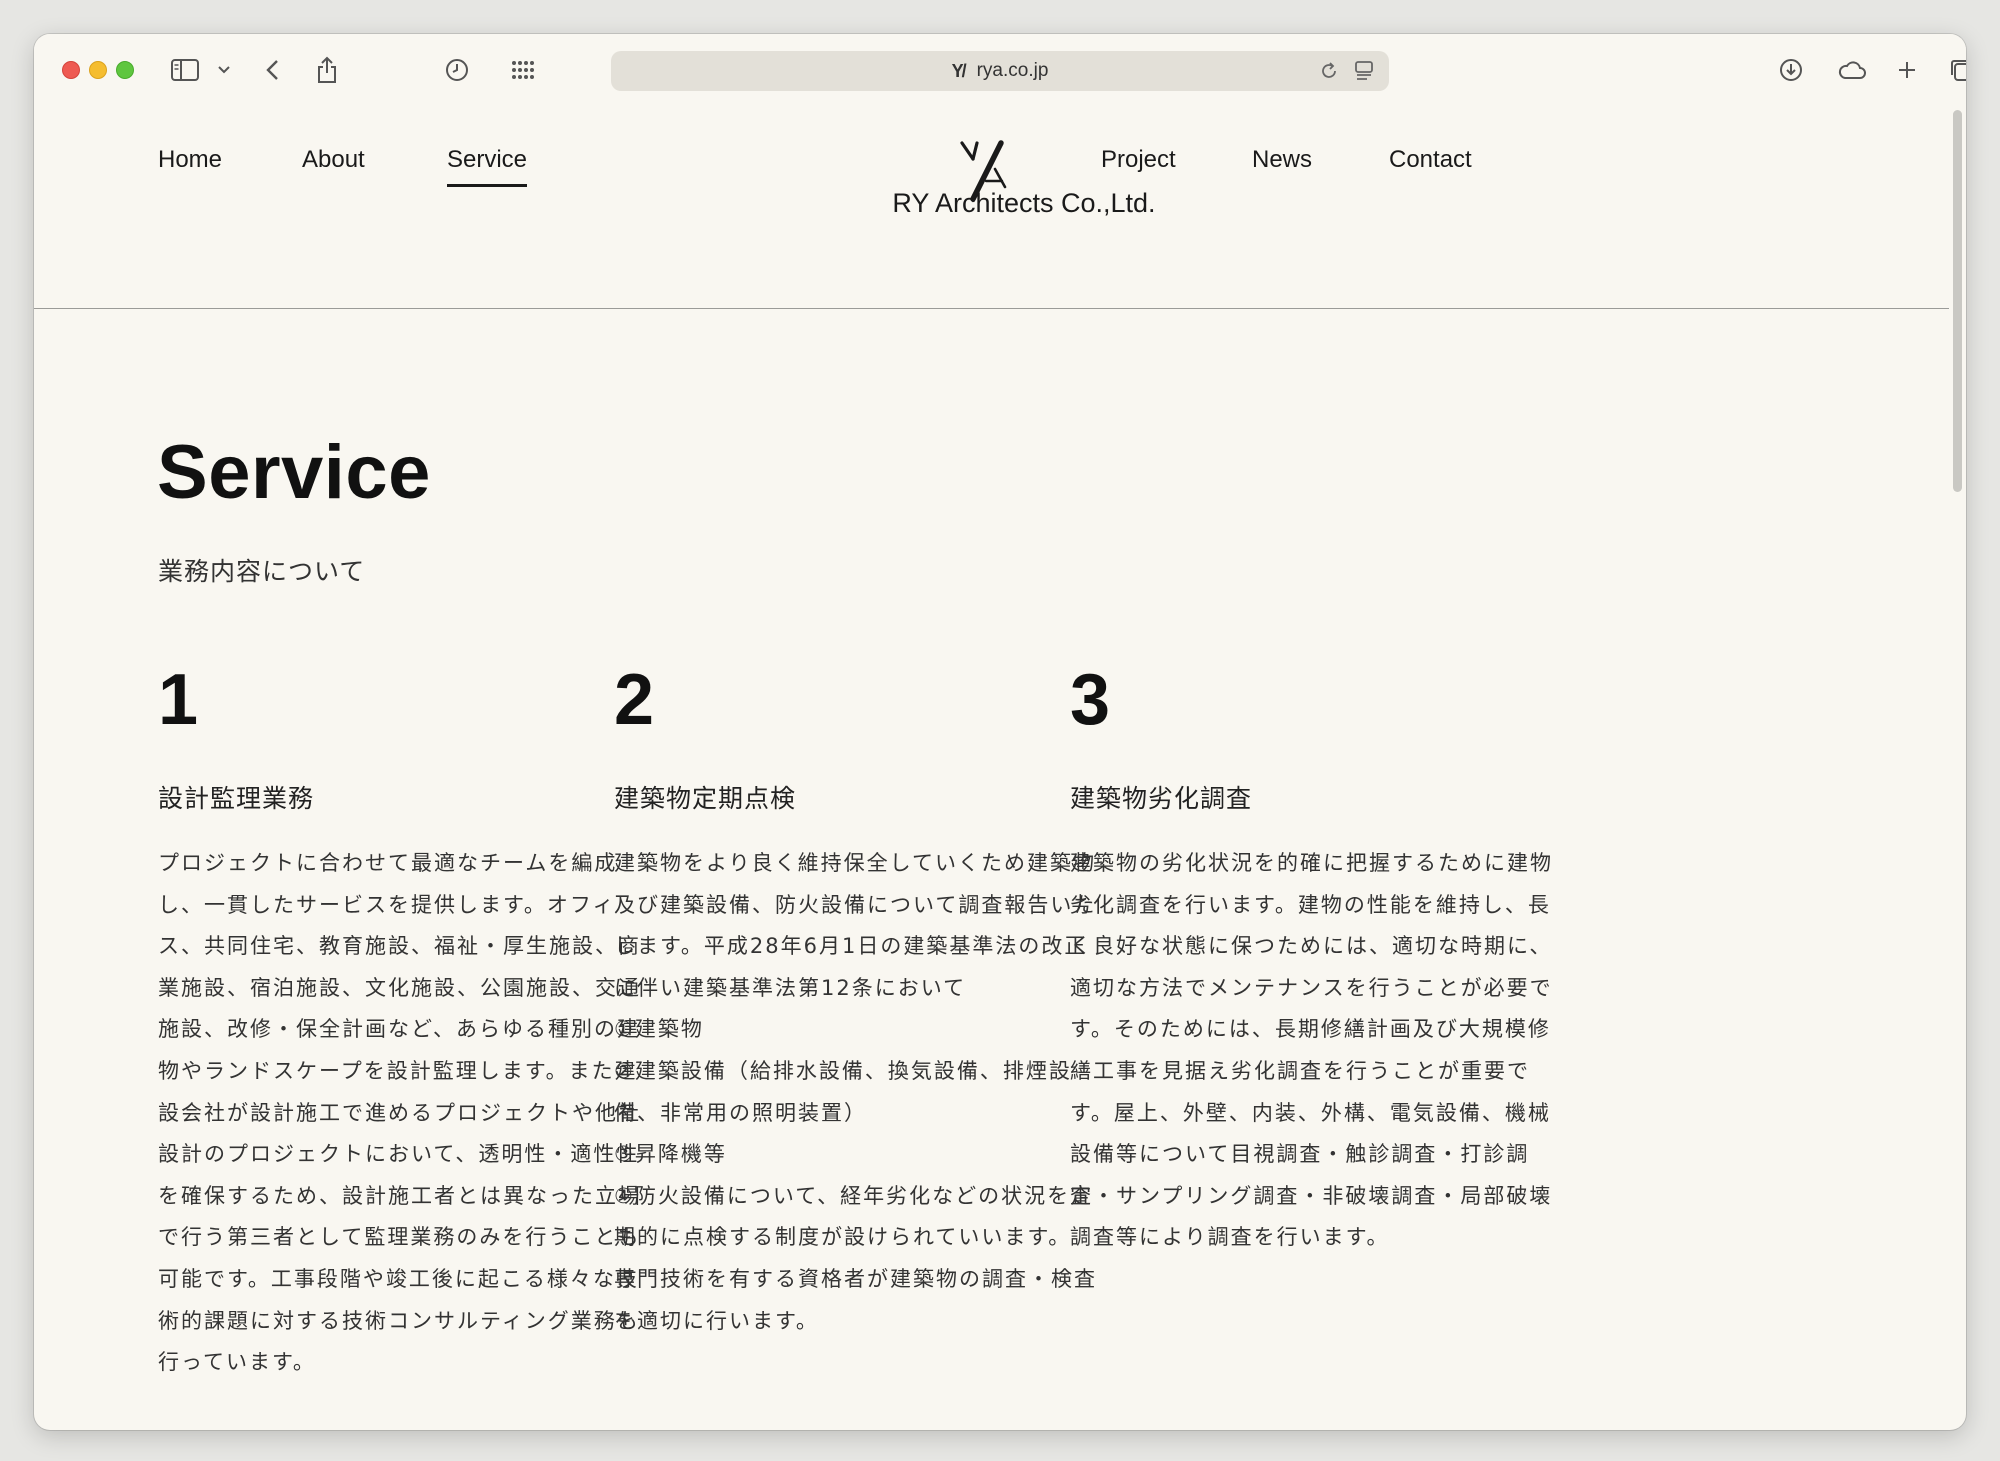 This screenshot has height=1461, width=2000. Describe the element at coordinates (1957, 301) in the screenshot. I see `page-scrollbar` at that location.